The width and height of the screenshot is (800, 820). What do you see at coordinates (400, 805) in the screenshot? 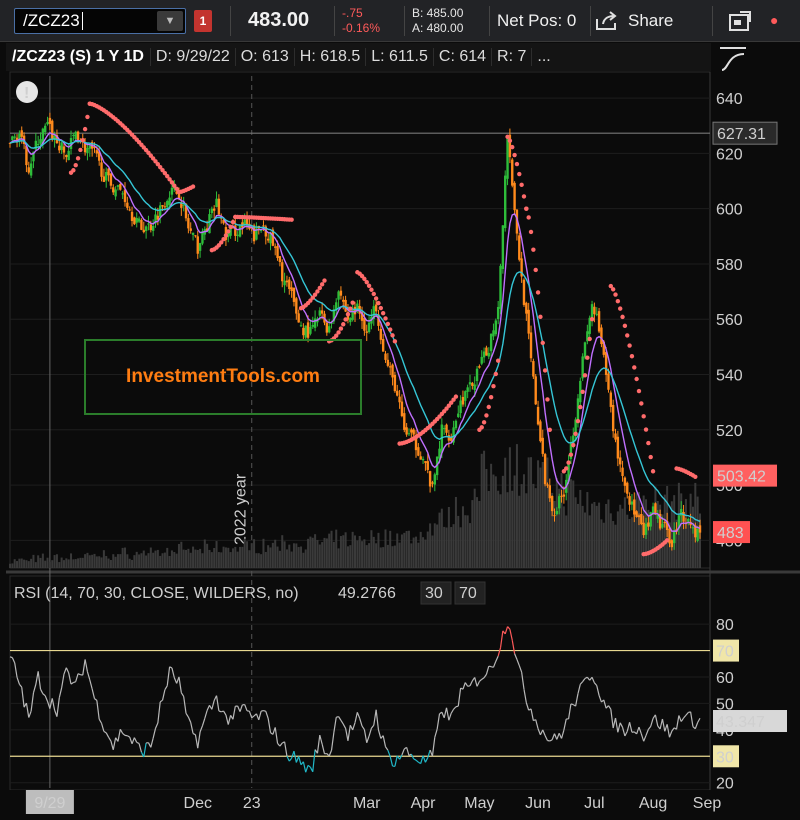
I see `x-axis-bar` at bounding box center [400, 805].